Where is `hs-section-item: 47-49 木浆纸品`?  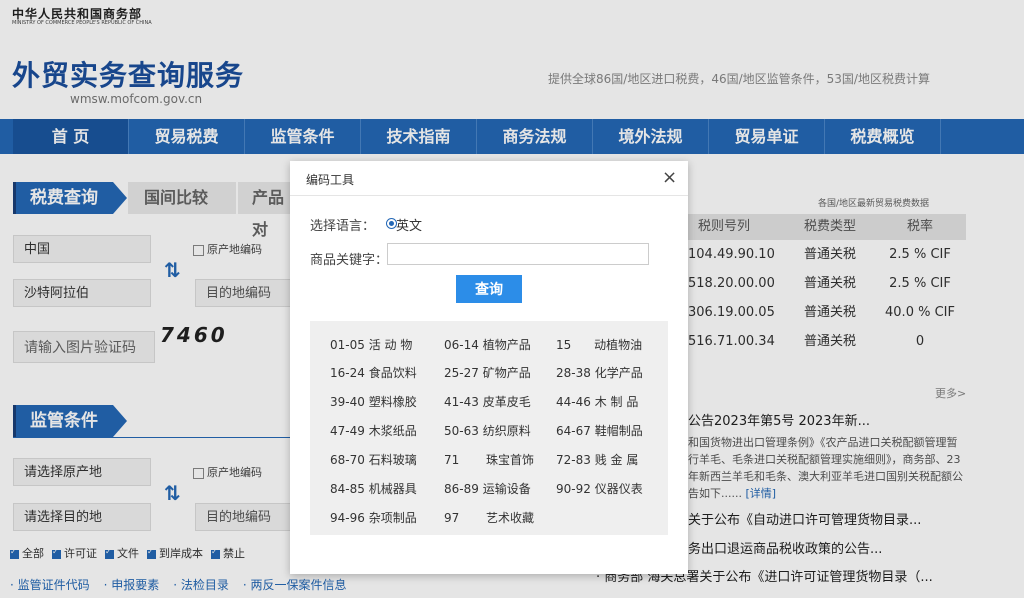 hs-section-item: 47-49 木浆纸品 is located at coordinates (373, 430).